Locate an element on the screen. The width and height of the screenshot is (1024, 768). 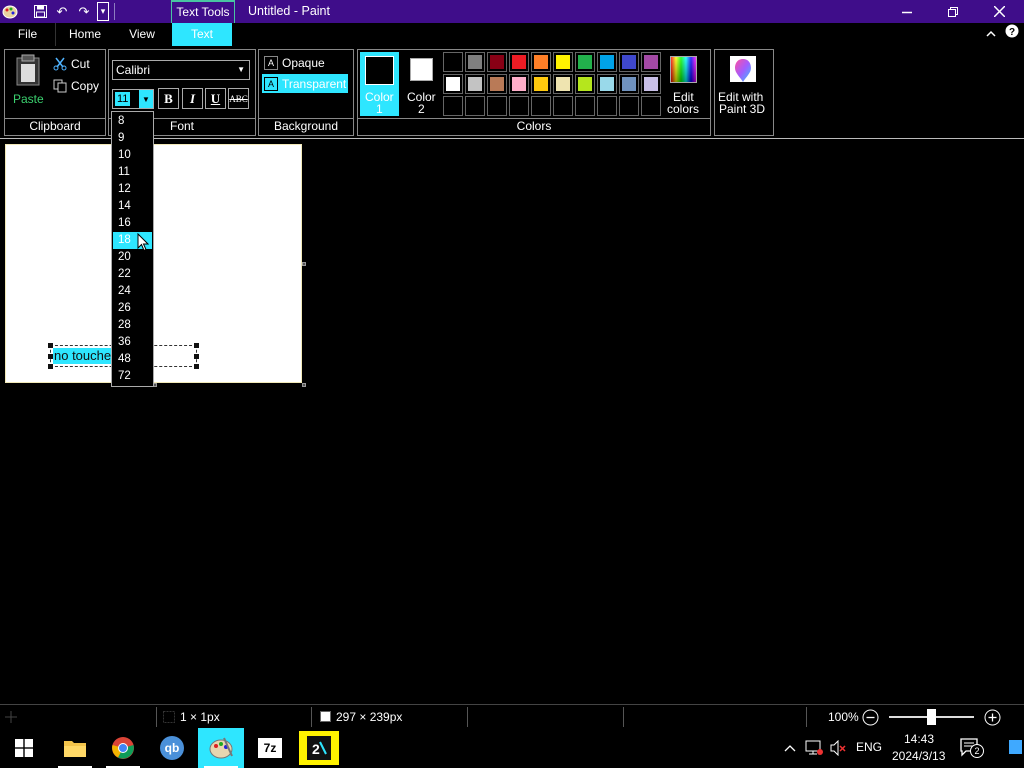
font-size-option-72: 72 is located at coordinates (132, 376).